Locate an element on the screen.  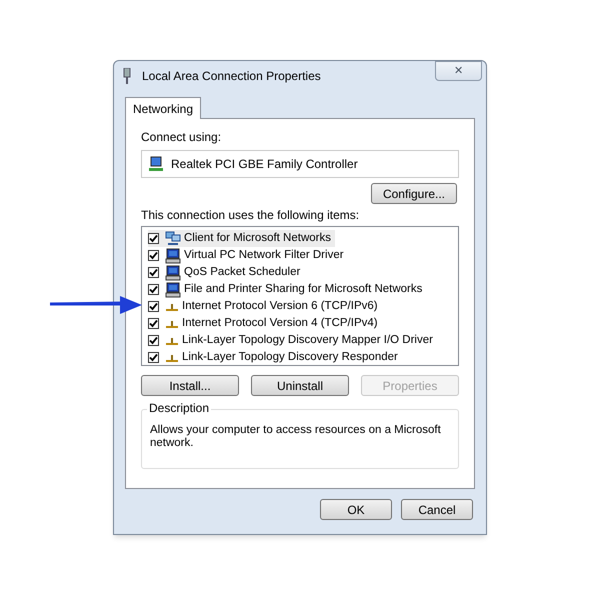
list-item: Virtual PC Network Filter Driver is located at coordinates (248, 255).